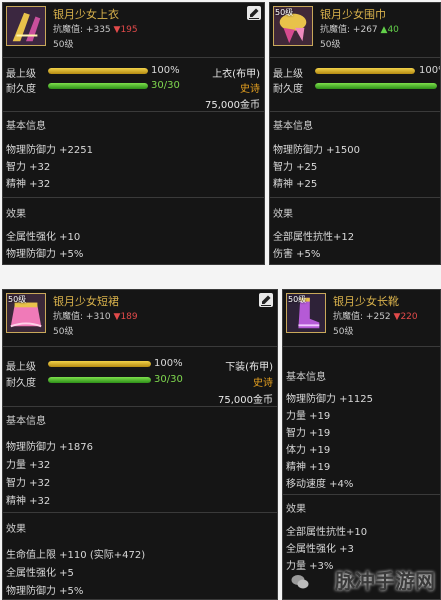 This screenshot has width=441, height=600. What do you see at coordinates (40, 573) in the screenshot?
I see `effect-line: 全属性强化 +5` at bounding box center [40, 573].